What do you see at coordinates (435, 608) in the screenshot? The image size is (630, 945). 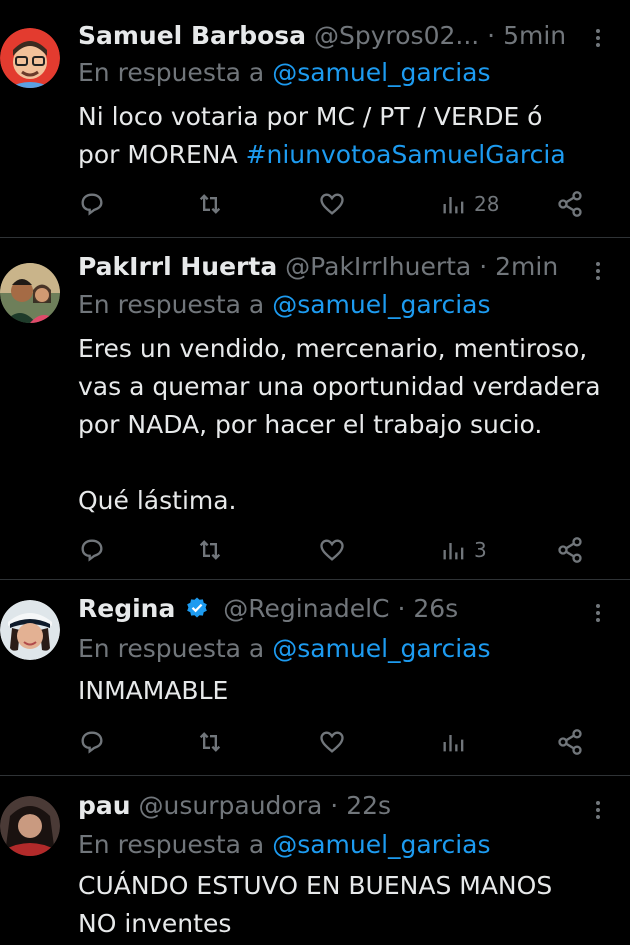 I see `timestamp: 26s` at bounding box center [435, 608].